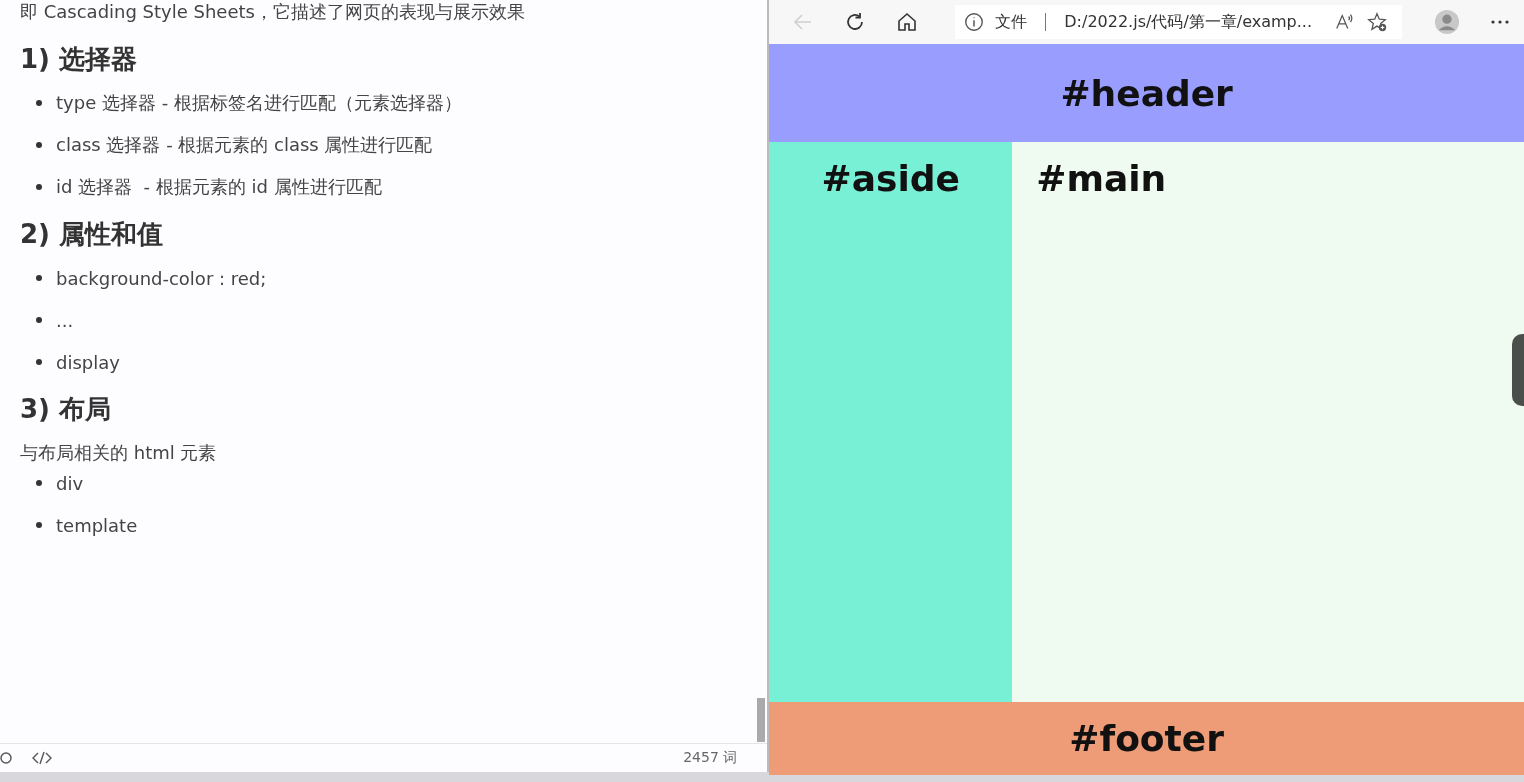  Describe the element at coordinates (1518, 370) in the screenshot. I see `side-handle` at that location.